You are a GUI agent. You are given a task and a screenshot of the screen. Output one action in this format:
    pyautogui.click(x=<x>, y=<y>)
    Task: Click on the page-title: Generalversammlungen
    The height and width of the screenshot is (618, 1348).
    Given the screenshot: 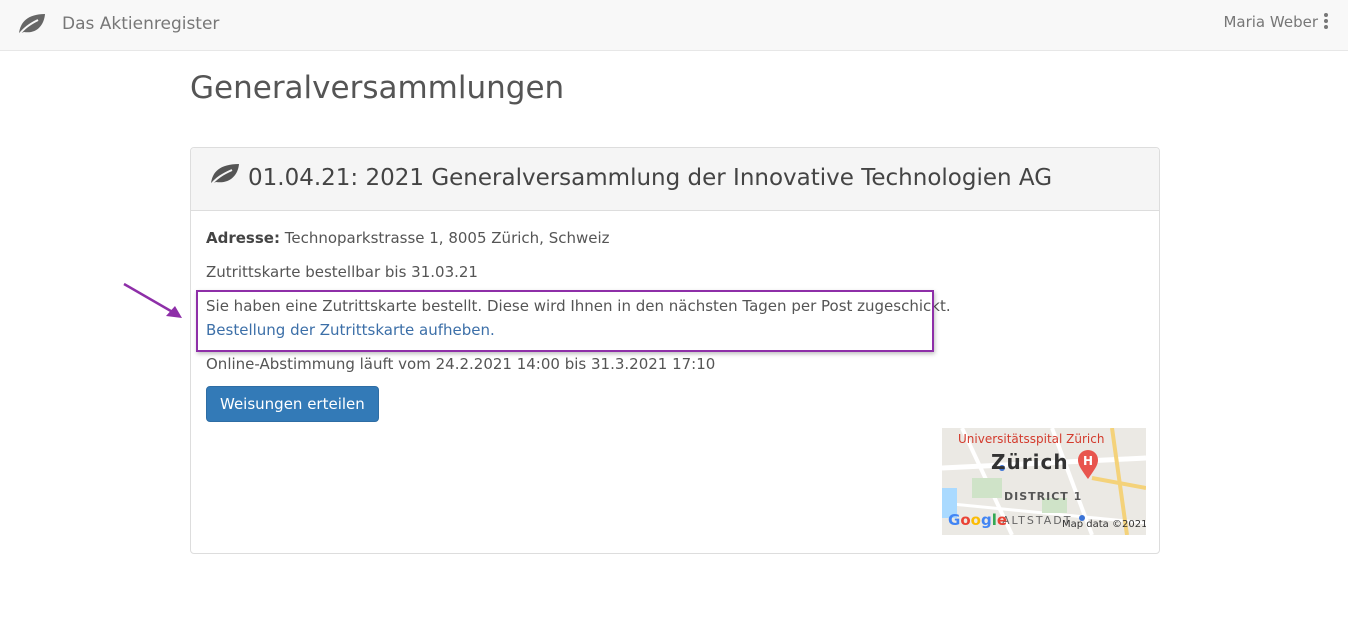 What is the action you would take?
    pyautogui.click(x=377, y=88)
    